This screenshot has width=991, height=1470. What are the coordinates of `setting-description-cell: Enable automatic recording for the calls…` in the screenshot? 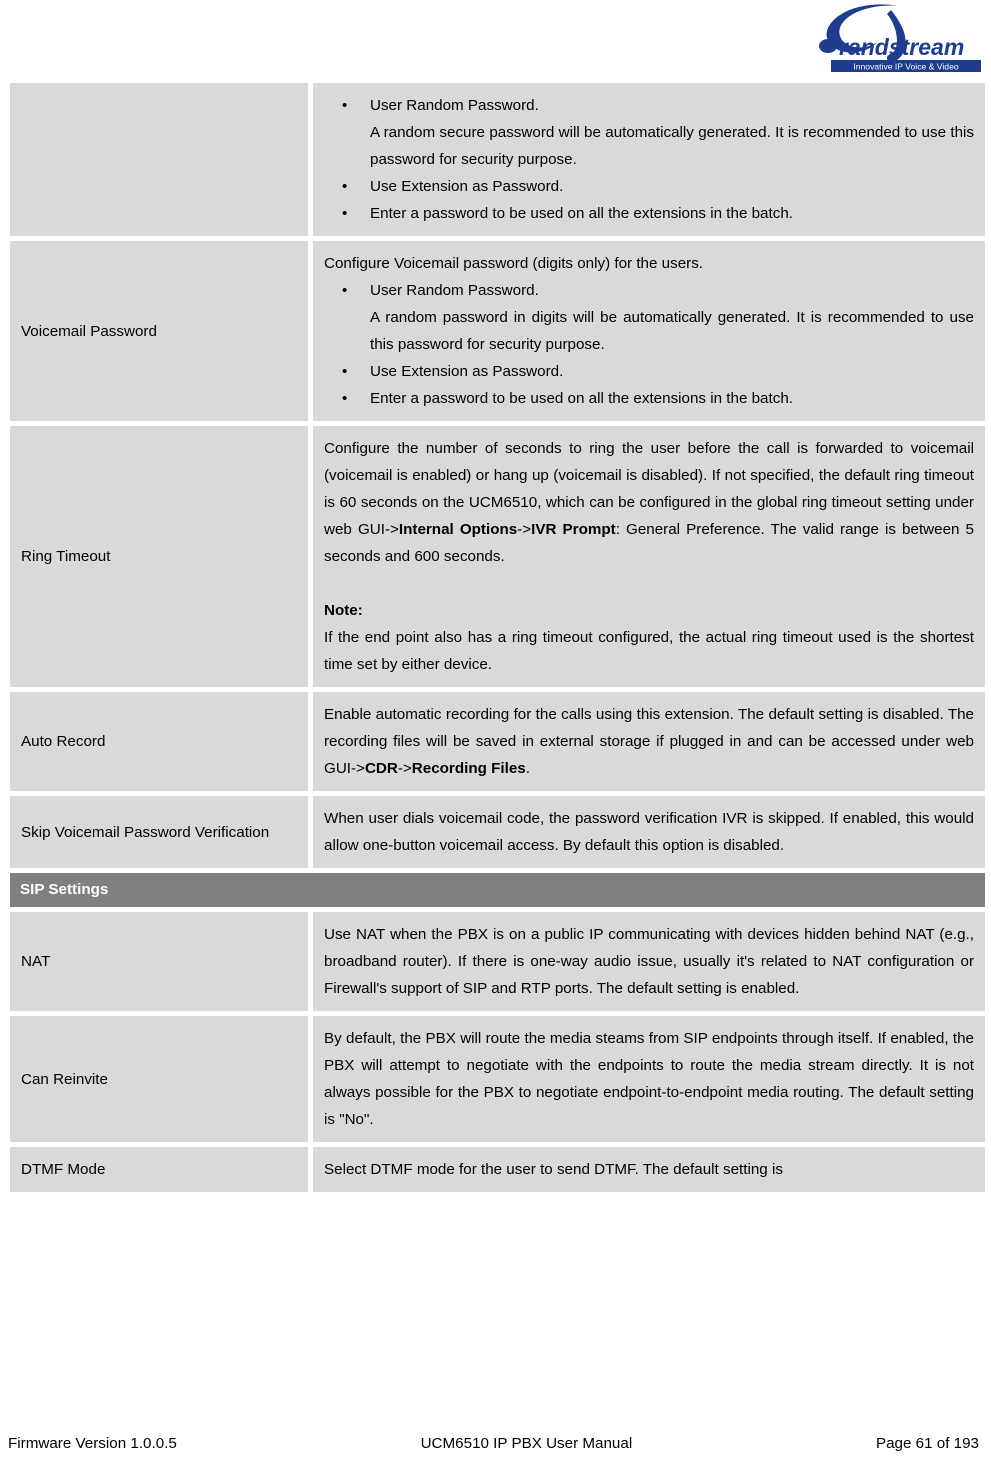 It's located at (649, 741).